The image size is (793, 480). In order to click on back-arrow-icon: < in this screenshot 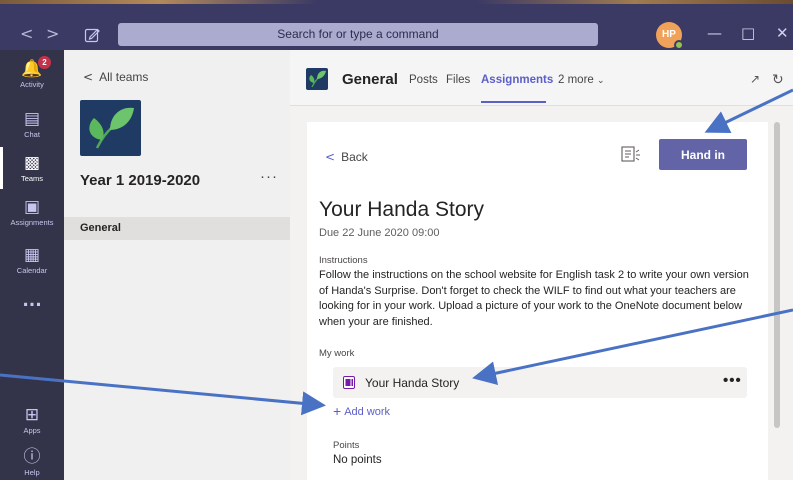, I will do `click(26, 33)`.